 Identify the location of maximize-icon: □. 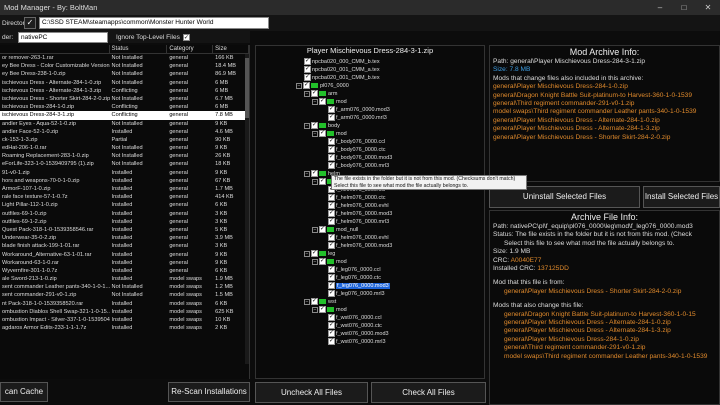
(684, 7).